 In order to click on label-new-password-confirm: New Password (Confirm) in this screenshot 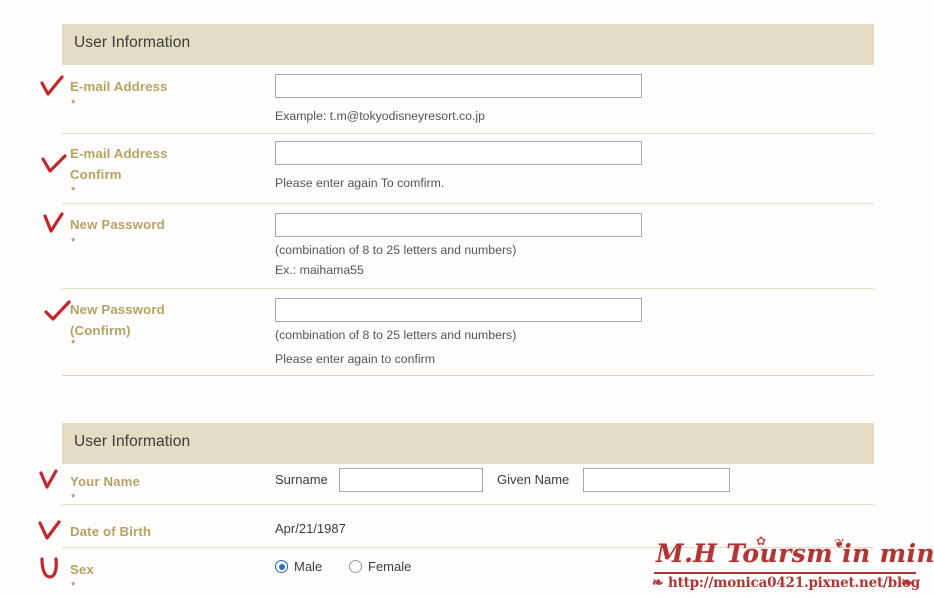, I will do `click(117, 320)`.